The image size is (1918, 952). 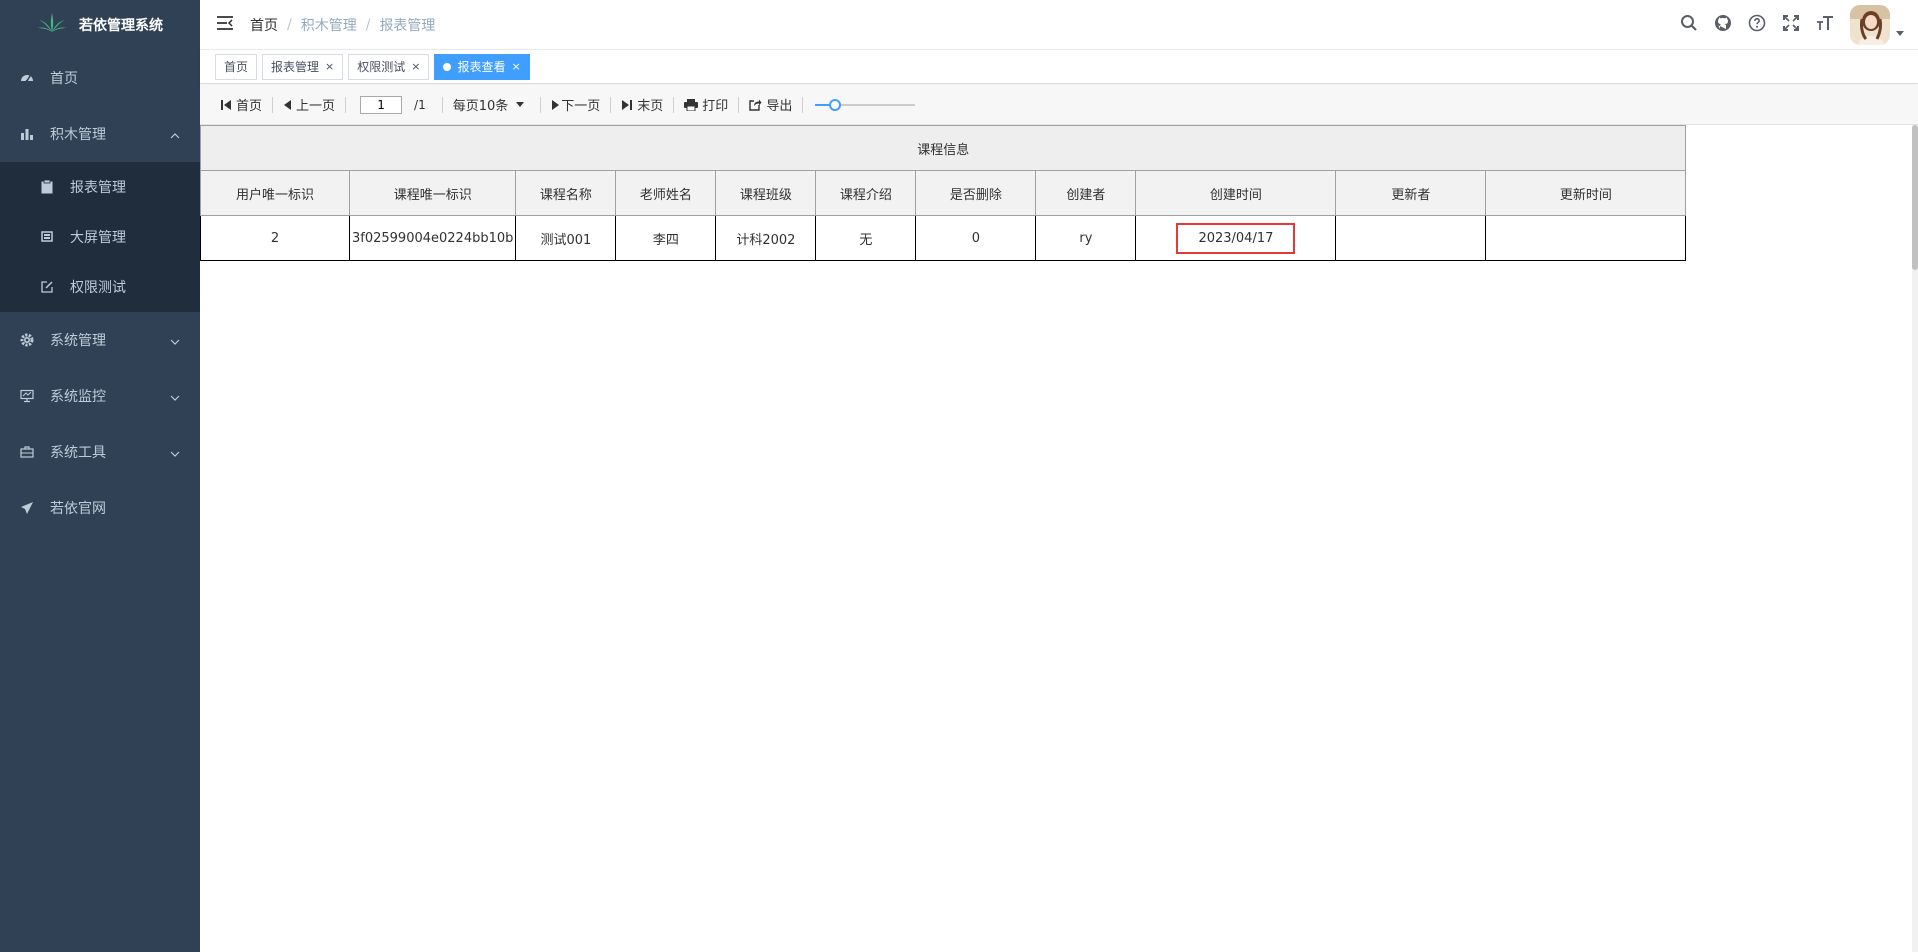 I want to click on breadcrumb-report-manage: 报表管理, so click(x=407, y=25).